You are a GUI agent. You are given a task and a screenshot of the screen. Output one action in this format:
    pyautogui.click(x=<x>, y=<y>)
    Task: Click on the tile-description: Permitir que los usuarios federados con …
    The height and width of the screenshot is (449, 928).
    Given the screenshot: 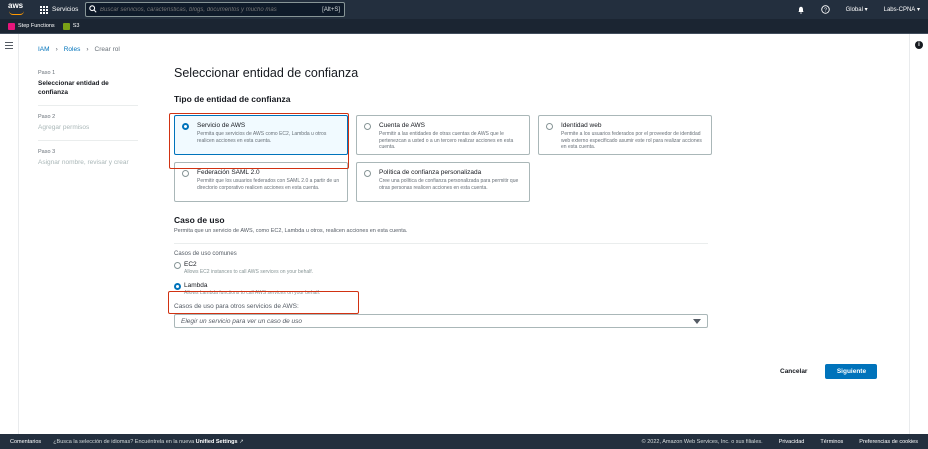 What is the action you would take?
    pyautogui.click(x=268, y=184)
    